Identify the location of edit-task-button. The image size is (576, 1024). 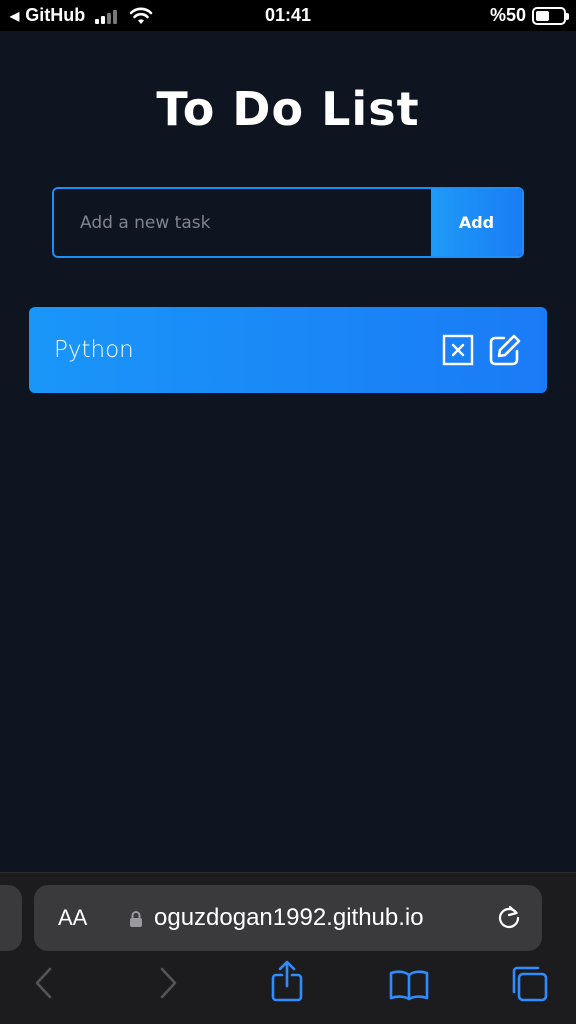
(505, 350).